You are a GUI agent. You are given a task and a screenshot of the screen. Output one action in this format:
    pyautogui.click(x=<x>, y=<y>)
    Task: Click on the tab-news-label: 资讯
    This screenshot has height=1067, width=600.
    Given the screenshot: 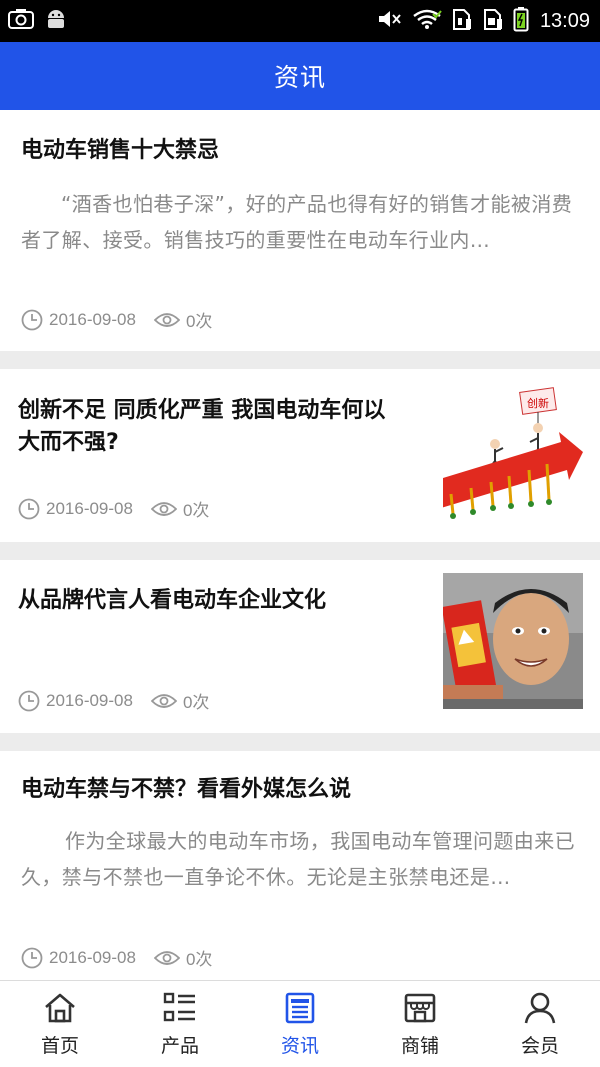 What is the action you would take?
    pyautogui.click(x=299, y=1046)
    